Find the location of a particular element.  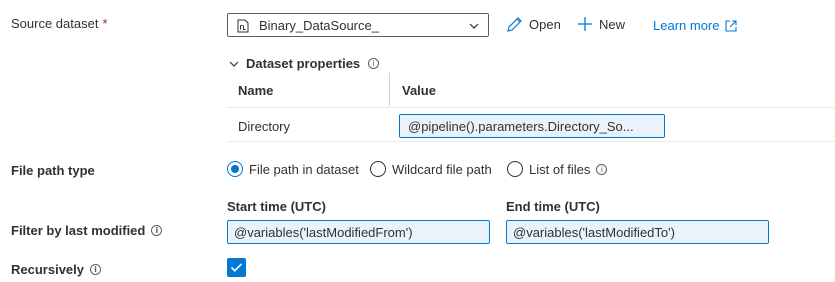

filter-label-text: Filter by last modified is located at coordinates (78, 230).